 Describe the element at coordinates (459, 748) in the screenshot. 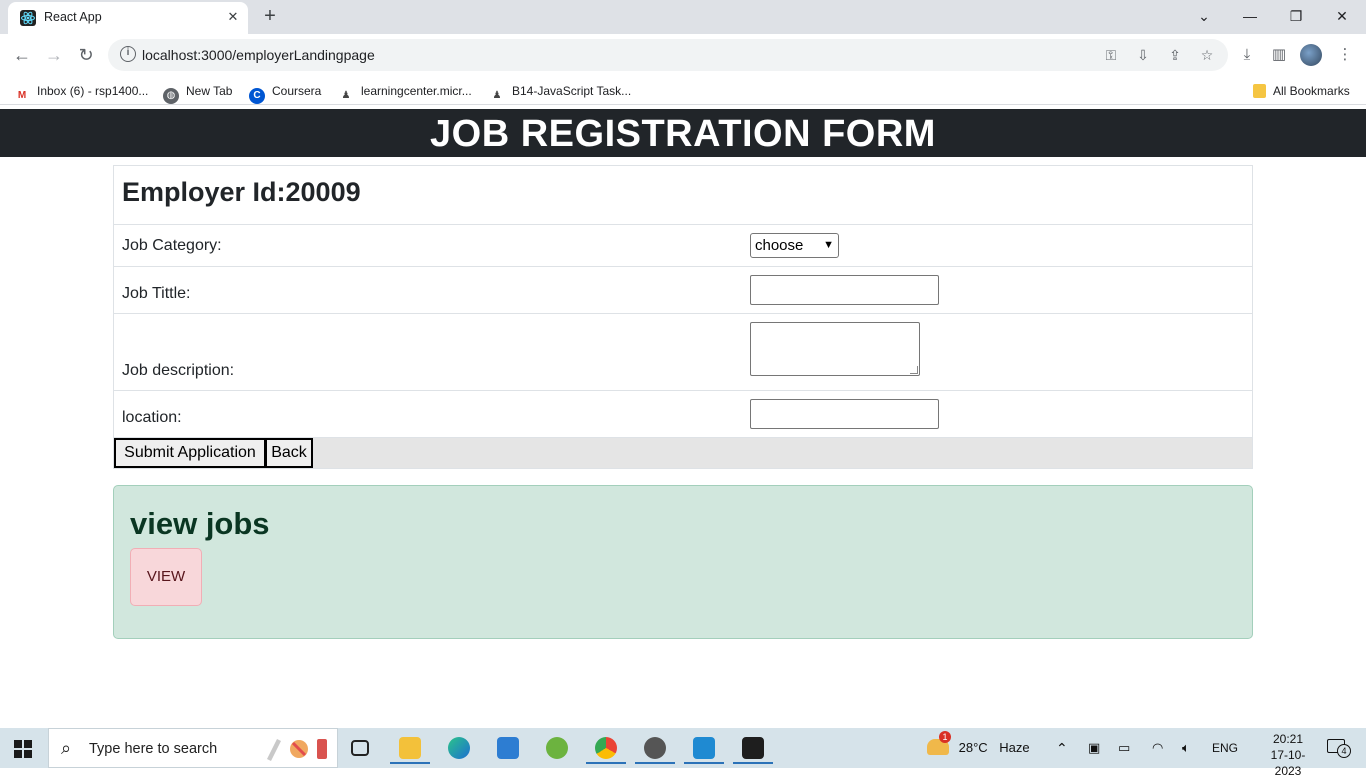

I see `edge-icon` at that location.